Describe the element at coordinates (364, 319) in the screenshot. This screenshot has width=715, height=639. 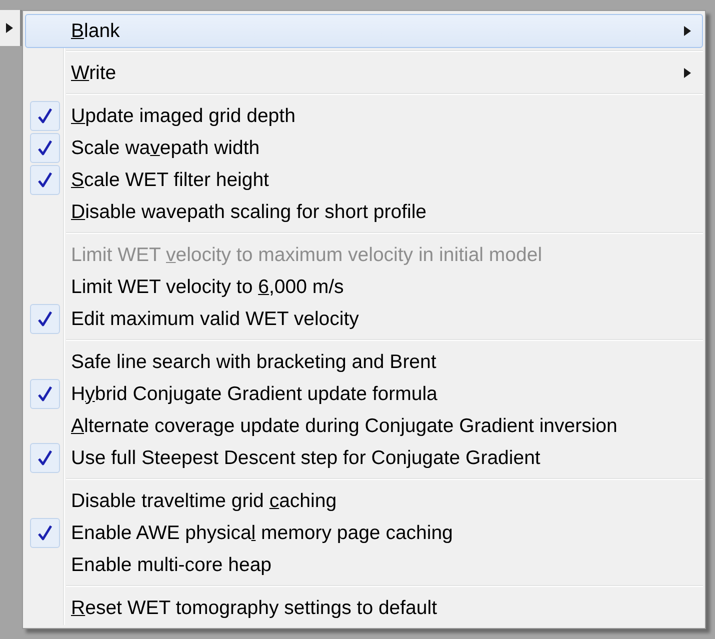
I see `menu-item: Edit maximum valid WET velocity` at that location.